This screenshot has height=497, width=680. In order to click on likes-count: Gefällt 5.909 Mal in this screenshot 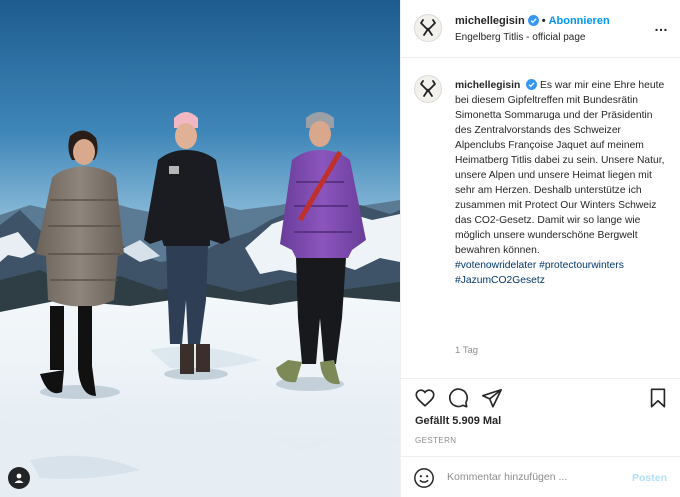, I will do `click(458, 421)`.